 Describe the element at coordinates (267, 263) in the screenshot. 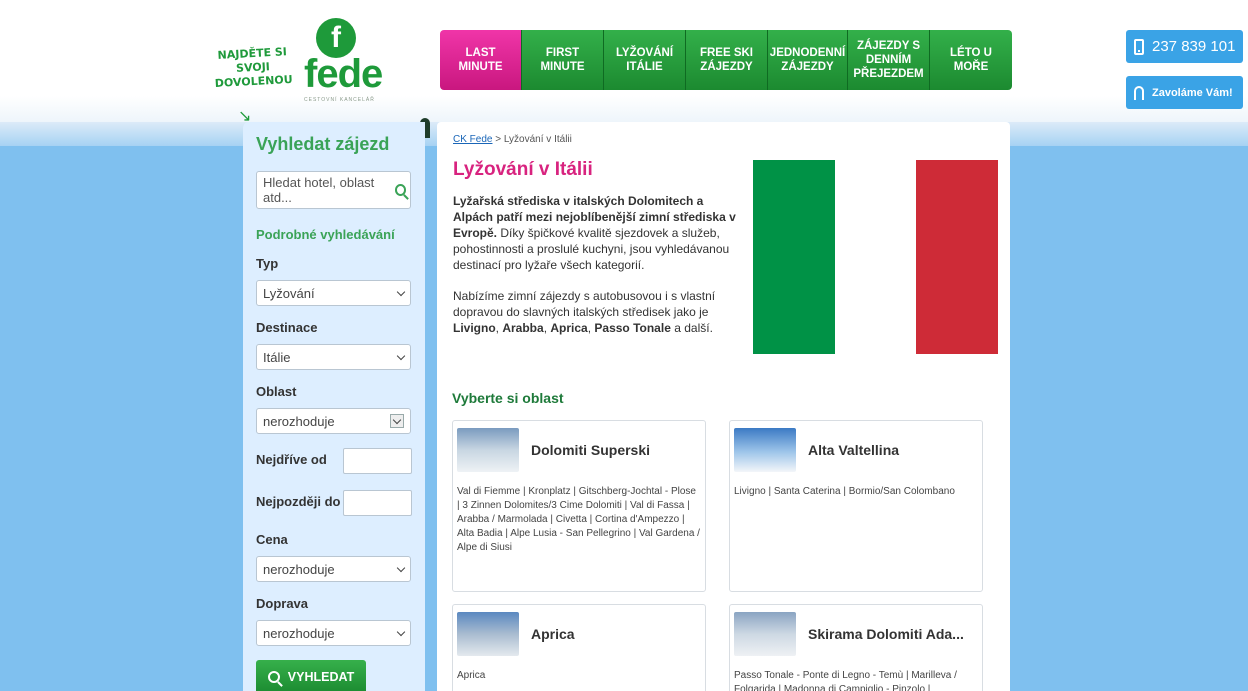

I see `type-label: Typ` at that location.